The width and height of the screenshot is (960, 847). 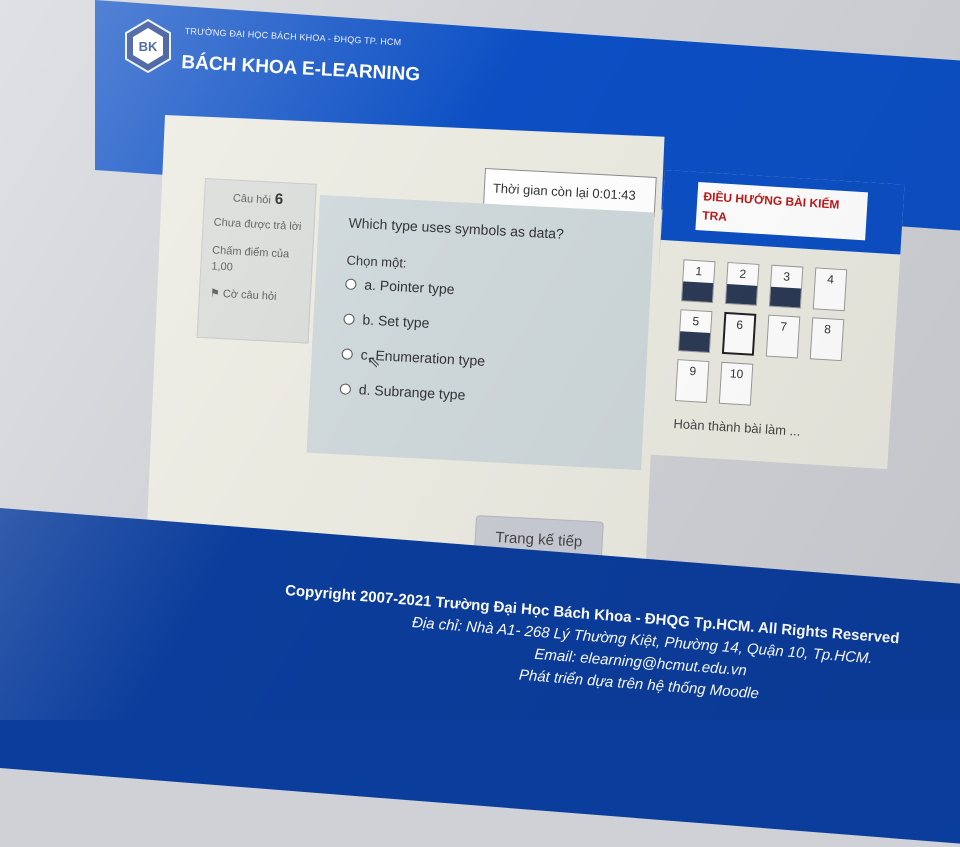 I want to click on question-nav-button: 7, so click(x=783, y=336).